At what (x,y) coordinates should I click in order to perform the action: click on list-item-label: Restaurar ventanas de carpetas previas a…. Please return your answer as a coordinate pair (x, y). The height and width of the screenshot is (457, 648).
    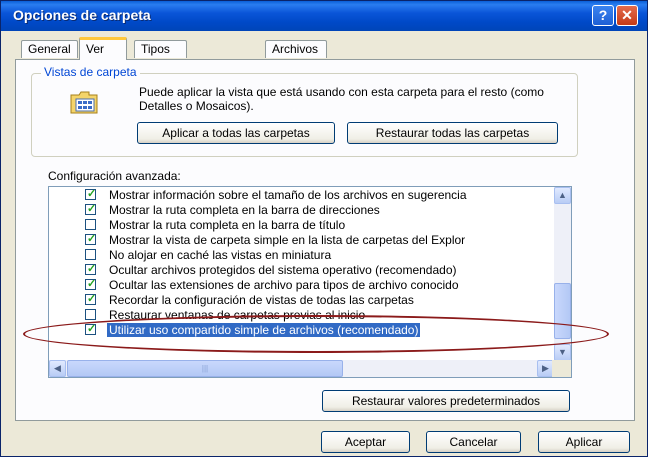
    Looking at the image, I should click on (237, 315).